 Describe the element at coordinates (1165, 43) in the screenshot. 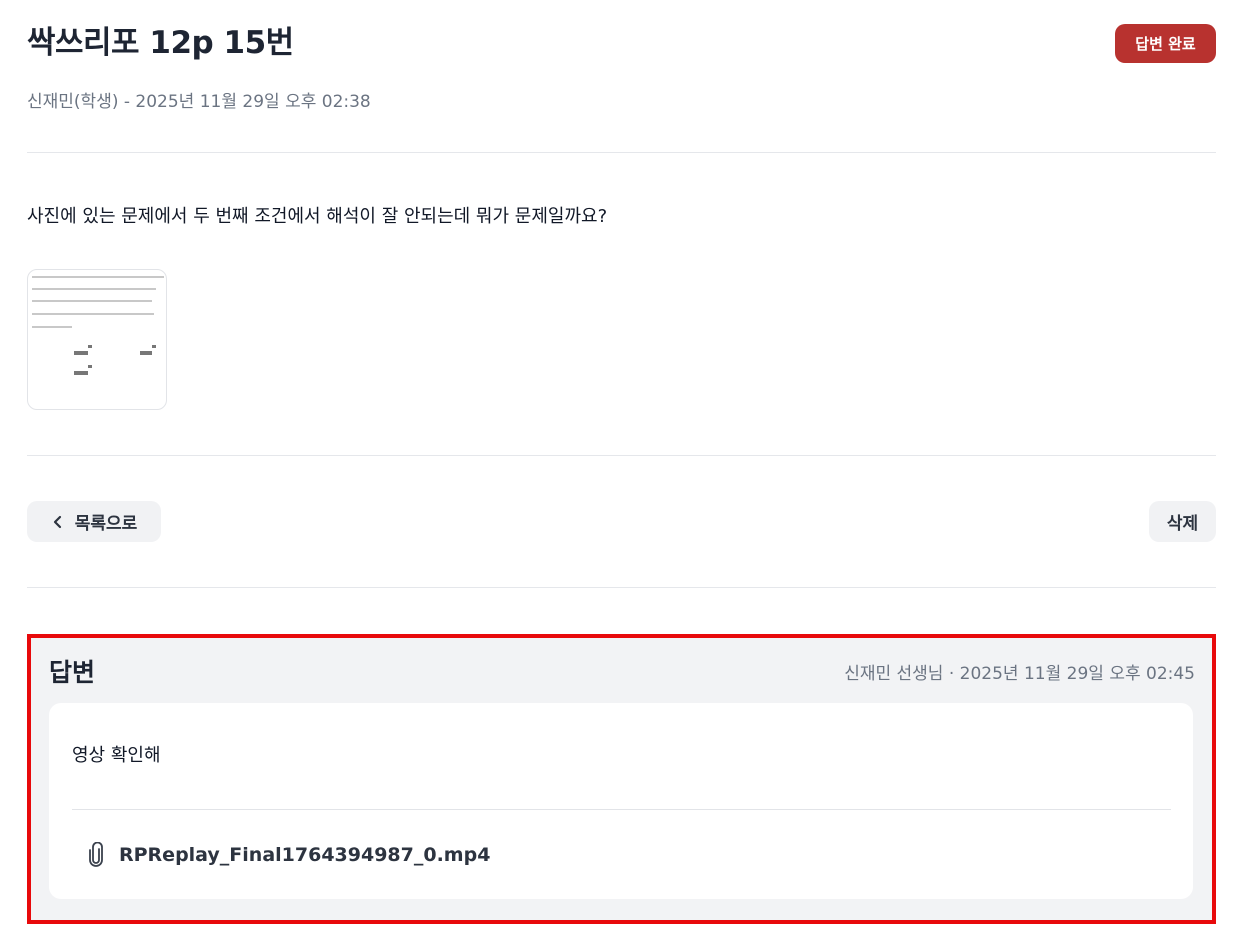

I see `status-badge: 답변 완료` at that location.